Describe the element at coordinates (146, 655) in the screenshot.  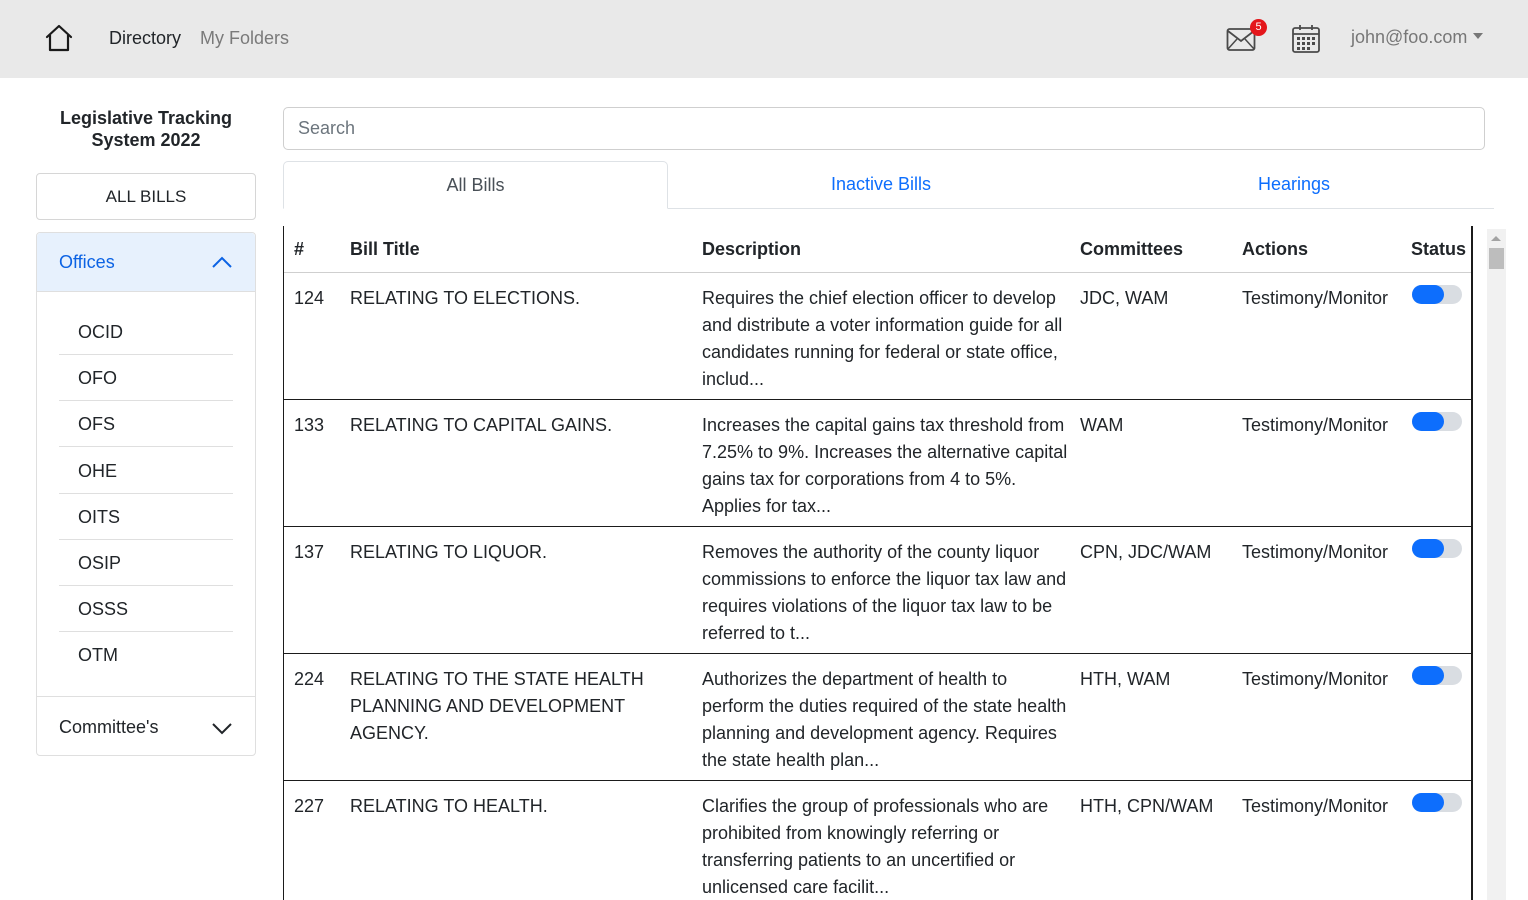
I see `office-item-otm: OTM` at that location.